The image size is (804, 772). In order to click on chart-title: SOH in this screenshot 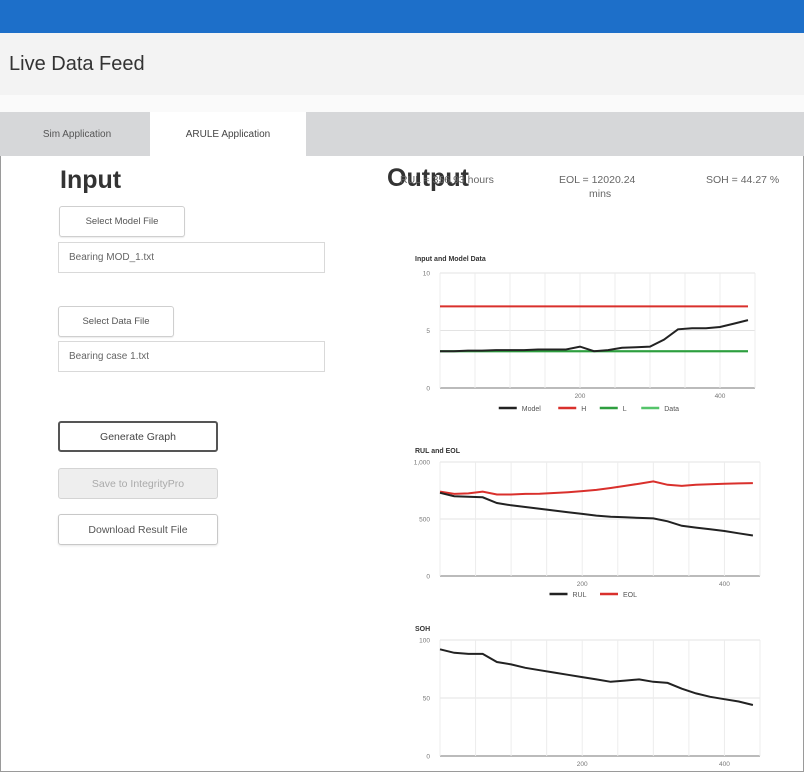, I will do `click(422, 629)`.